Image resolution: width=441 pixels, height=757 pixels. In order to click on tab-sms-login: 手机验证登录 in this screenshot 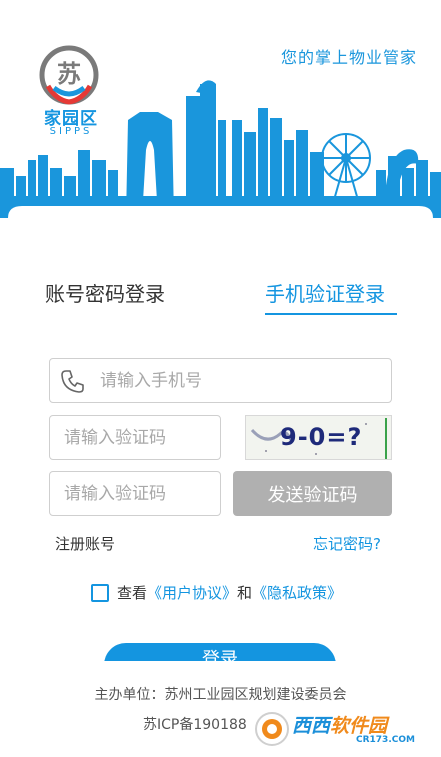, I will do `click(325, 292)`.